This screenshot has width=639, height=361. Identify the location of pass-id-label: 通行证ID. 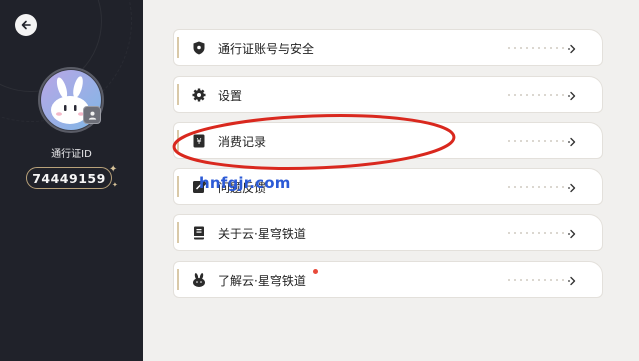
(71, 154).